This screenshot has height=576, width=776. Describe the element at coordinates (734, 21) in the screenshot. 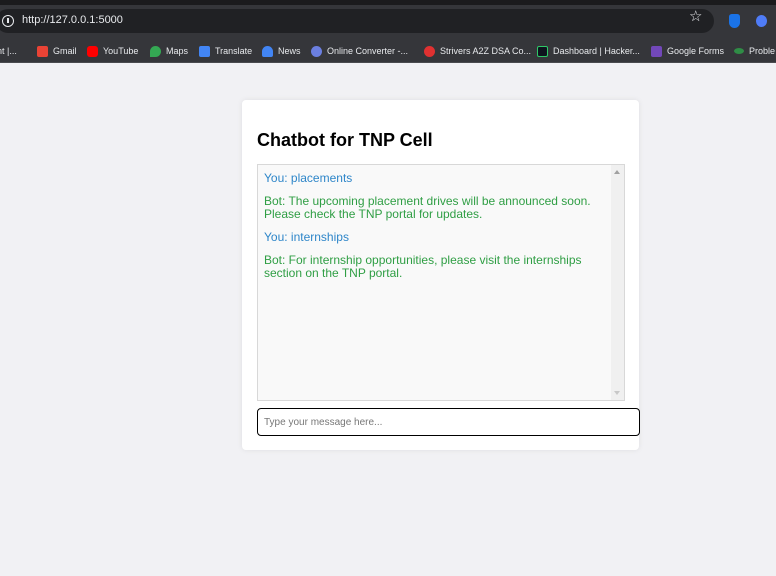

I see `extension-shield-icon` at that location.